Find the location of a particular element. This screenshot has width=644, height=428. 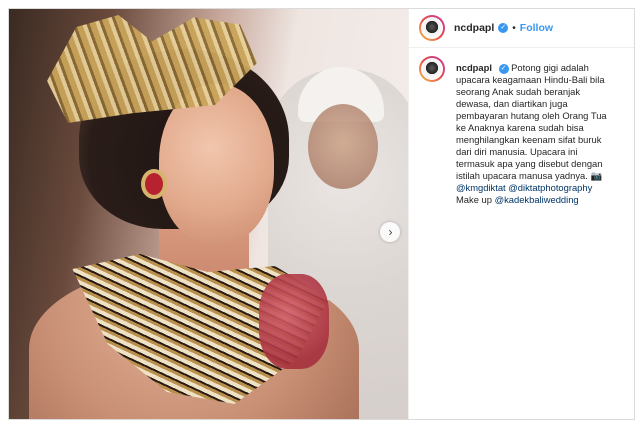

mention-link-kmgdiktat: @kmgdiktat is located at coordinates (481, 187).